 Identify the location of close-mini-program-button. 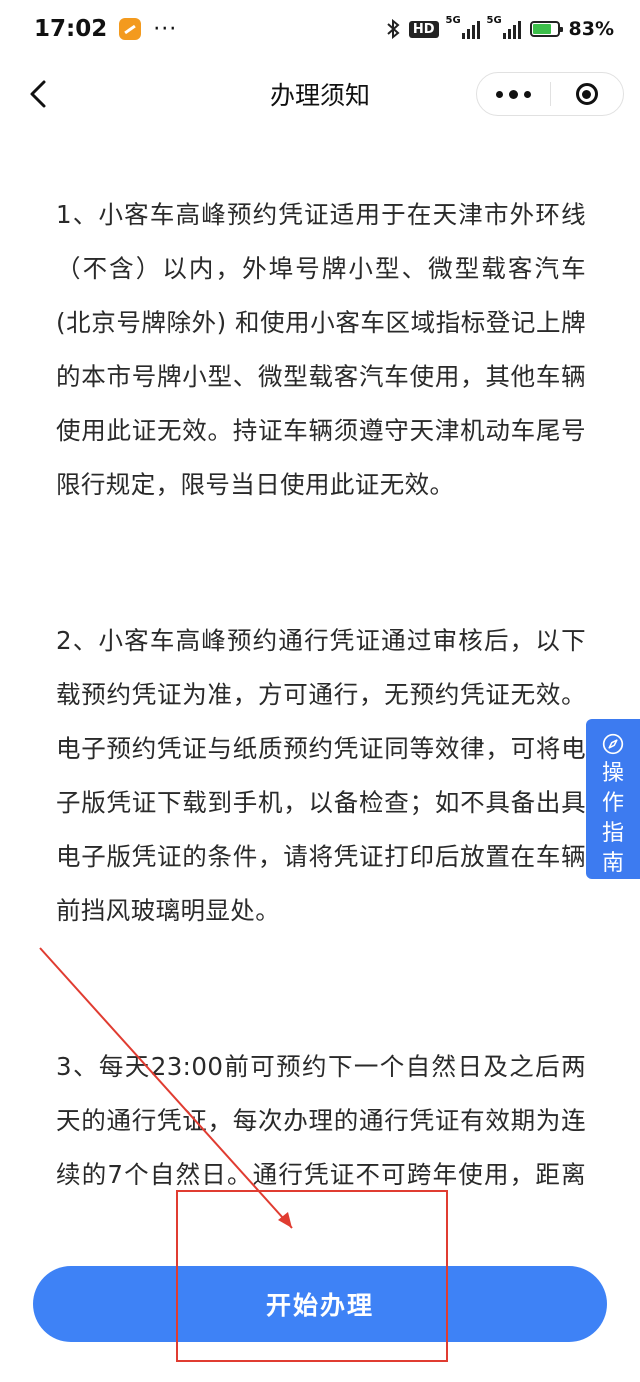
(587, 94).